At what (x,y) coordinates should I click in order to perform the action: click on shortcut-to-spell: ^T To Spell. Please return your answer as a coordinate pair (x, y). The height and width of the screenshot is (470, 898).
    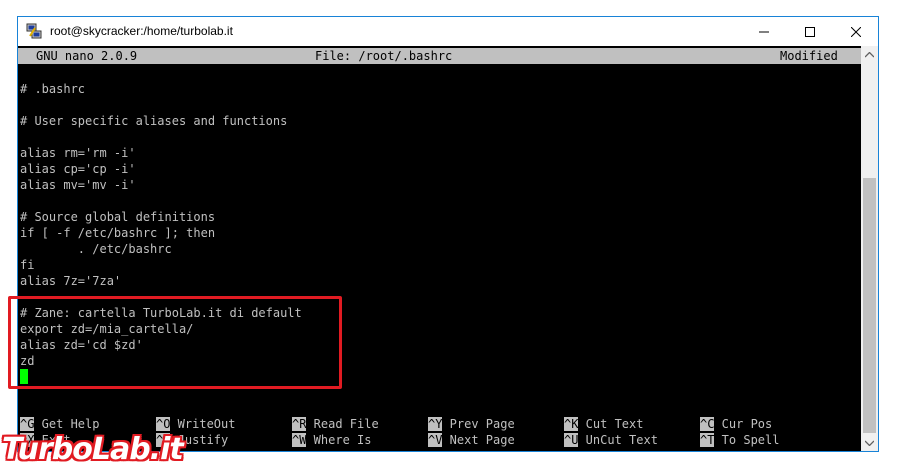
    Looking at the image, I should click on (739, 440).